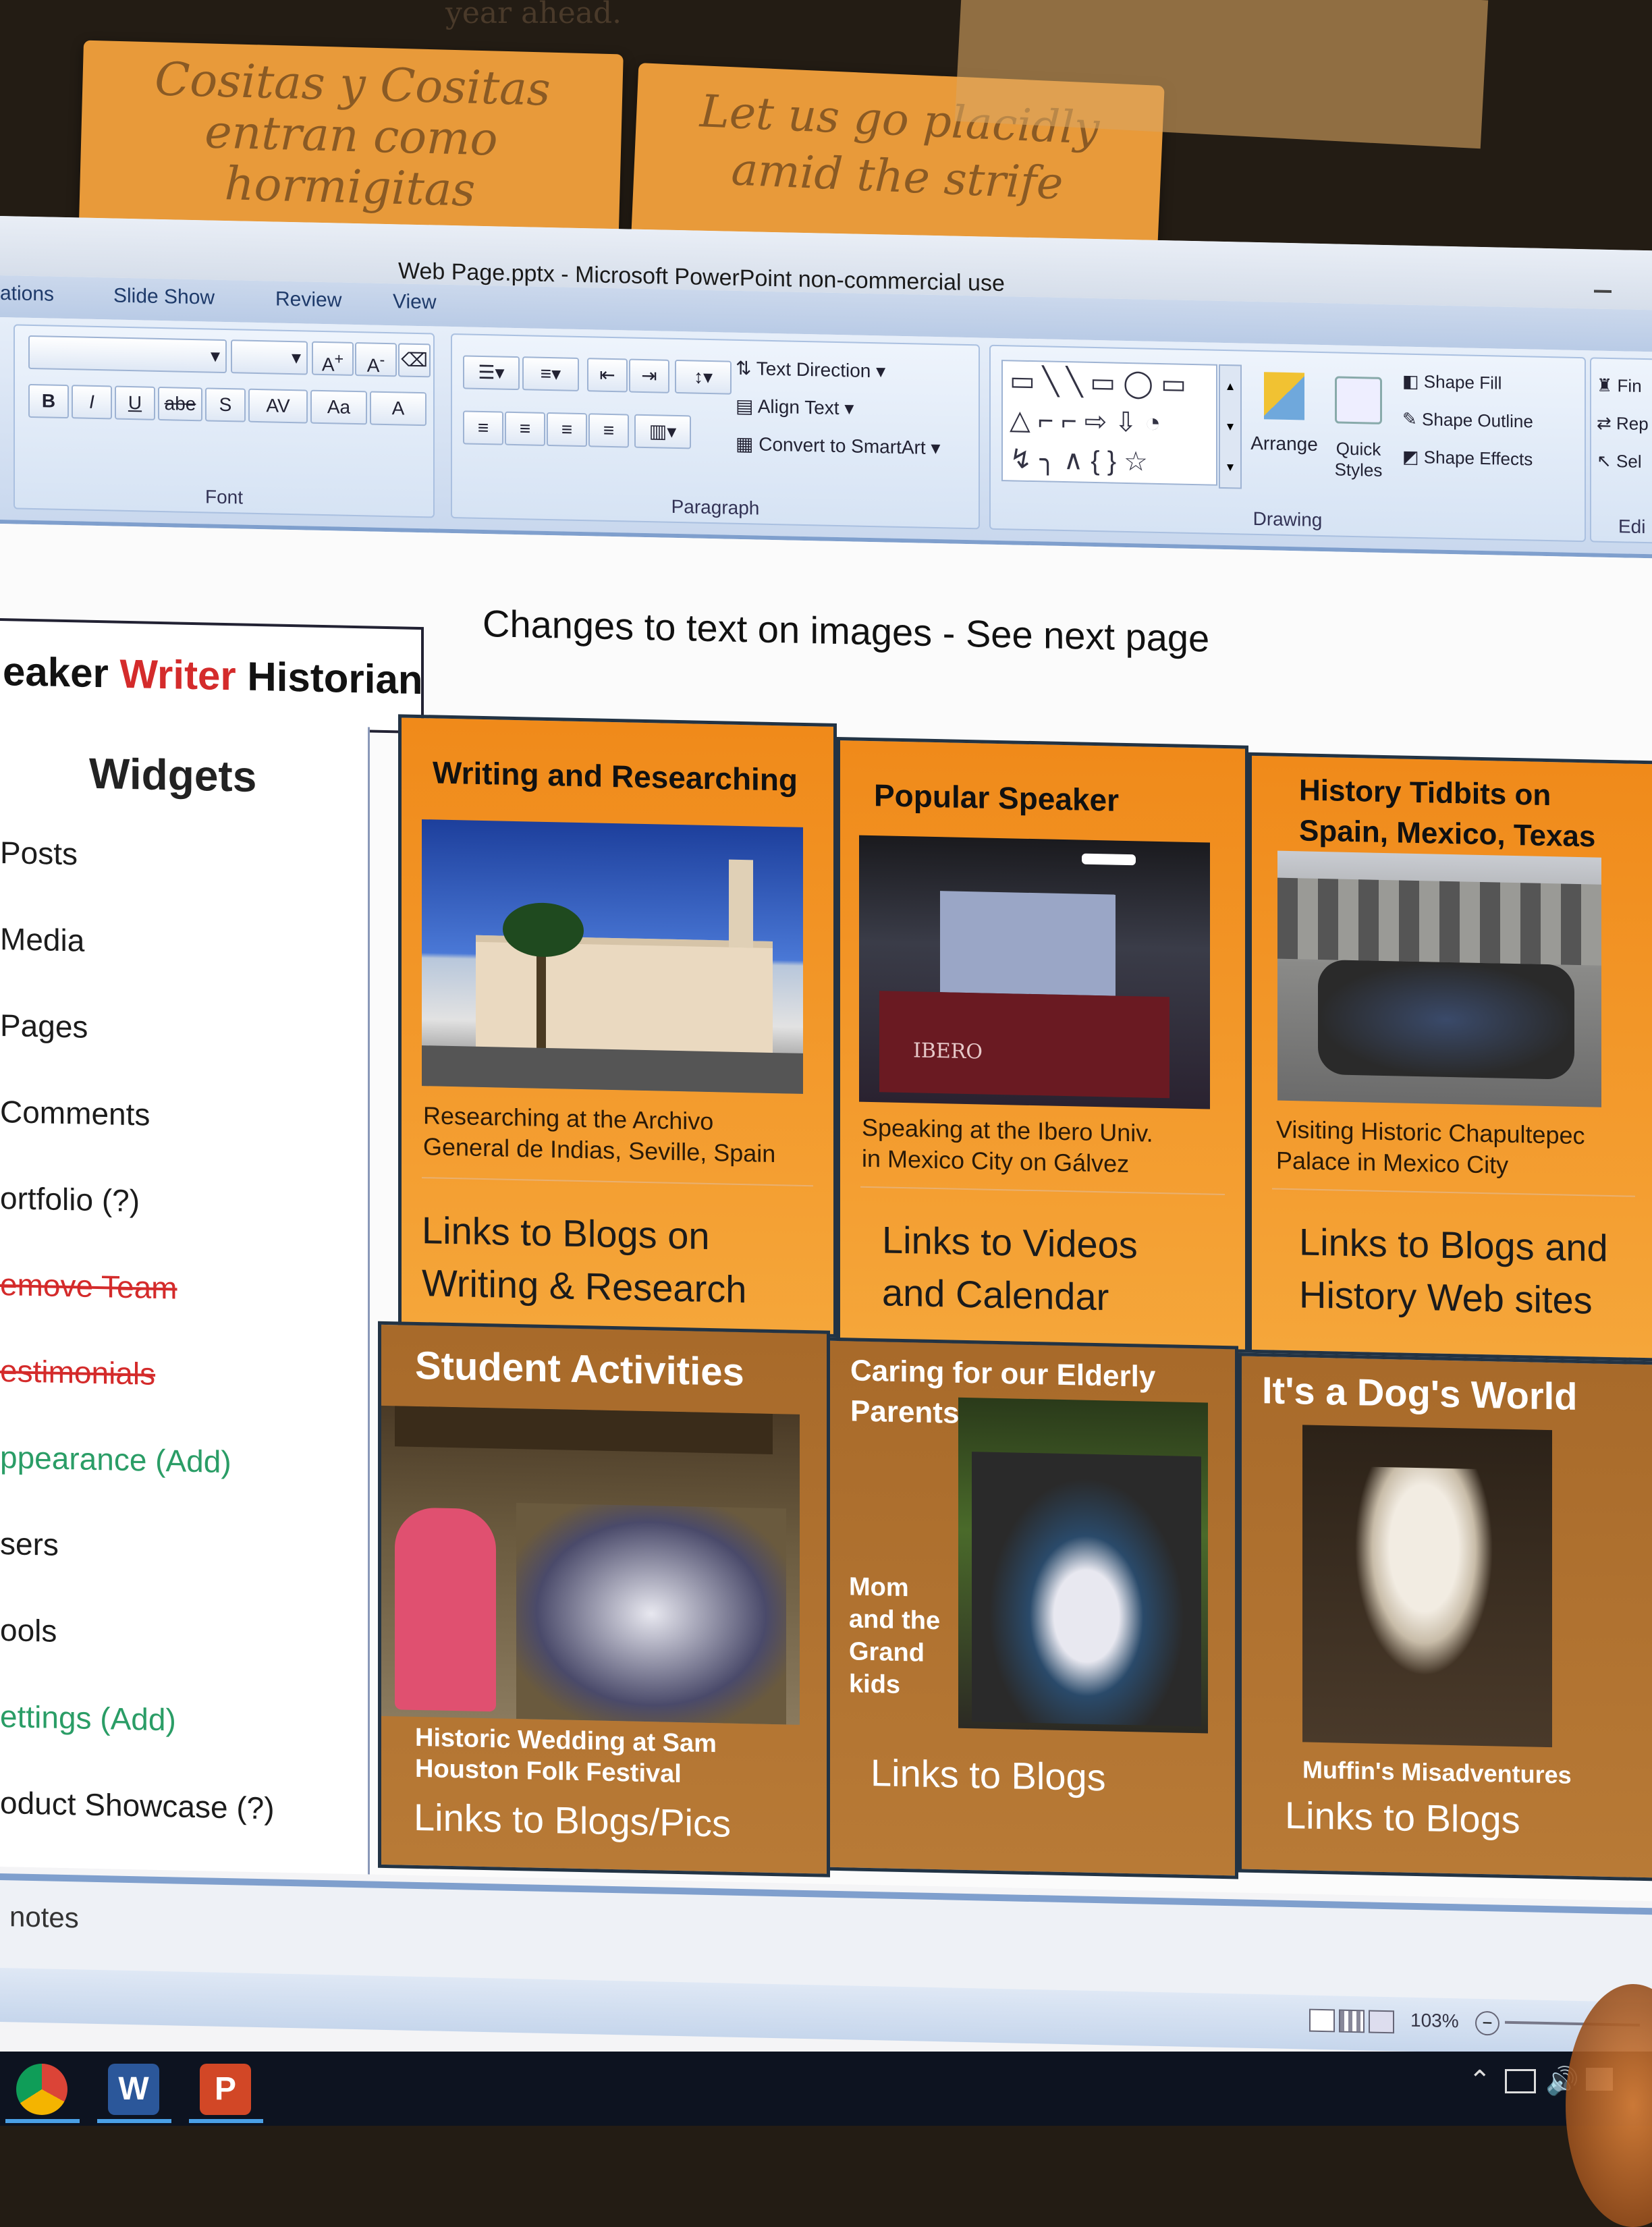  I want to click on chevron-up-icon: ⌃, so click(1479, 2080).